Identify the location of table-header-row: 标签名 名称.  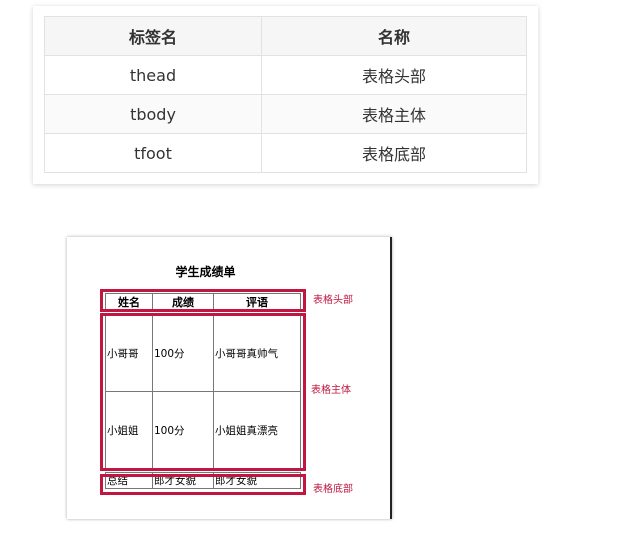
(285, 36).